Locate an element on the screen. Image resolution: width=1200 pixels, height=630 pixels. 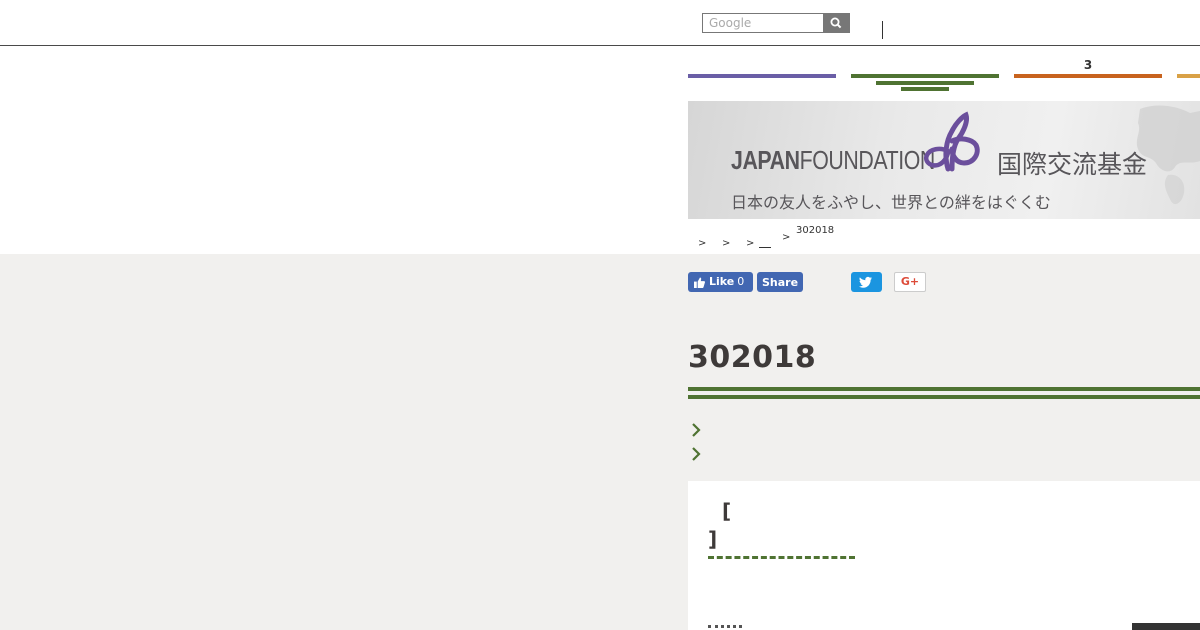
topbar-divider is located at coordinates (882, 30).